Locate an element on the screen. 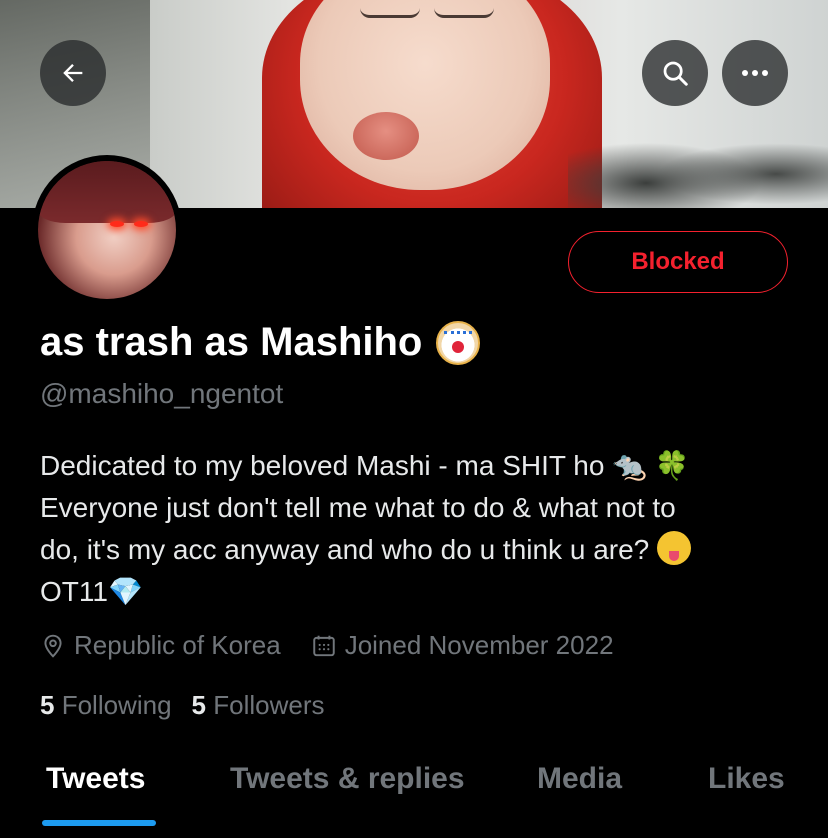  display-name: as trash as Mashiho is located at coordinates (231, 342).